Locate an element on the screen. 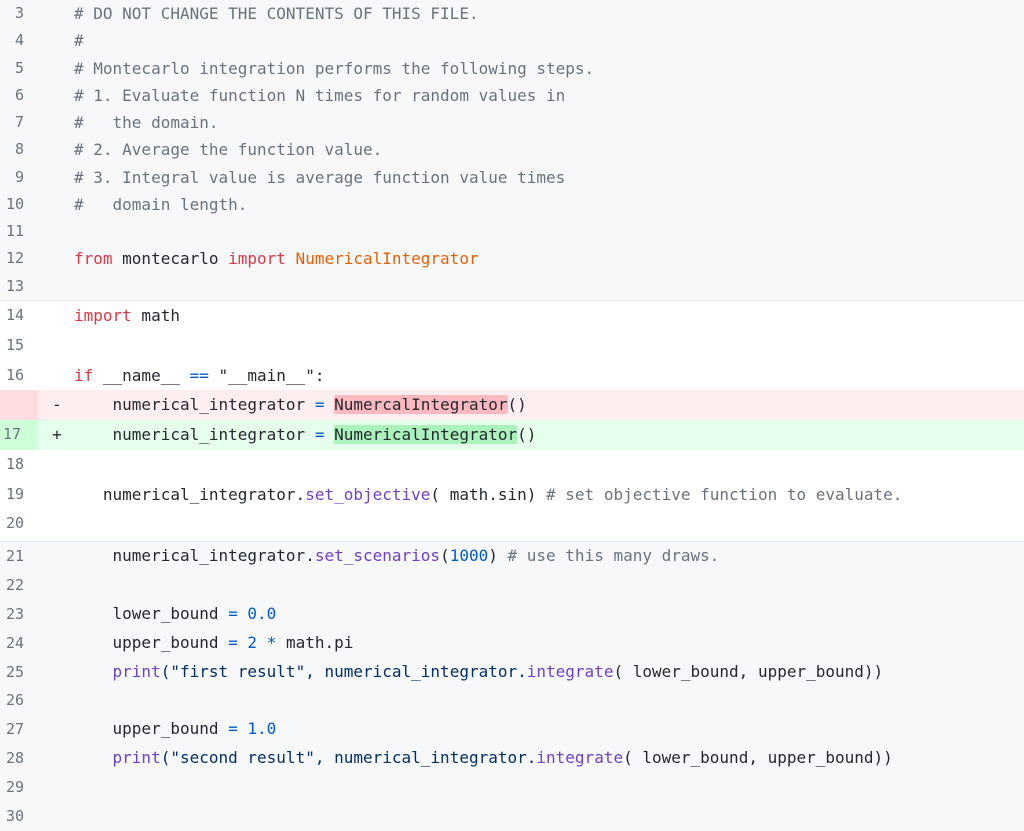 The image size is (1024, 831). line-number: 6 is located at coordinates (12, 95).